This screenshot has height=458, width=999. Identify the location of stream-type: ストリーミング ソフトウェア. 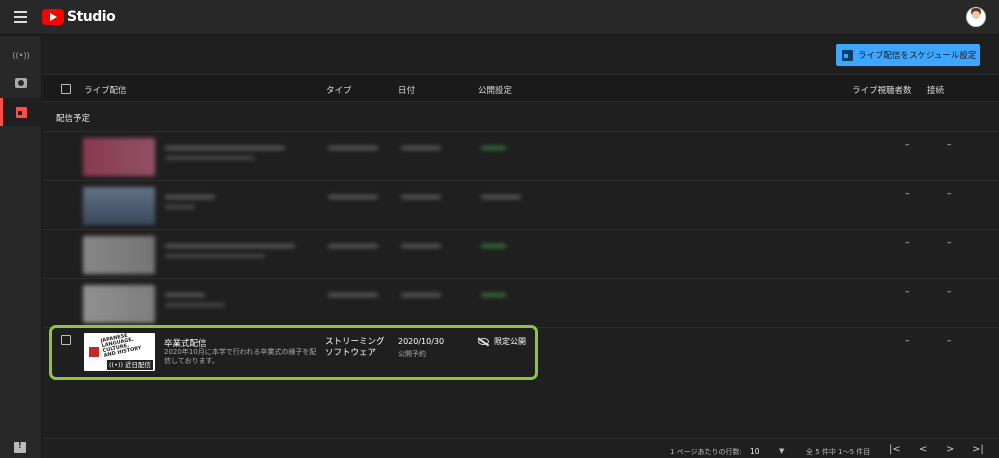
(355, 347).